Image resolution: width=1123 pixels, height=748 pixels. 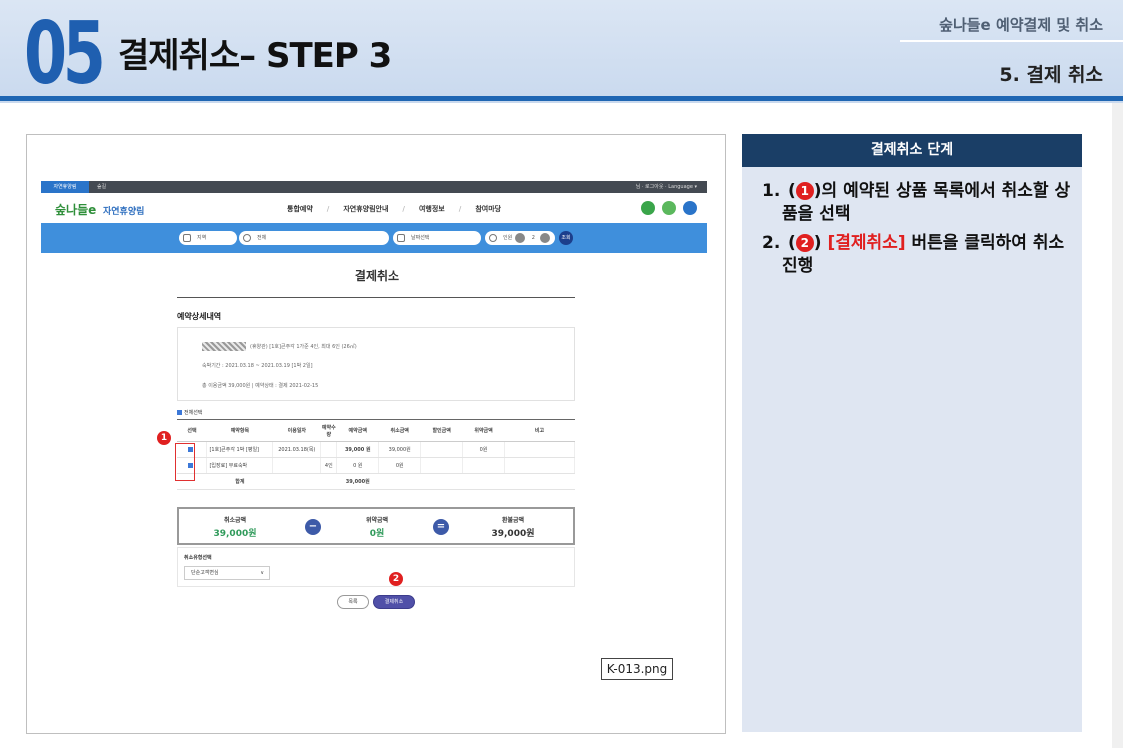 I want to click on people-count: 2, so click(x=533, y=238).